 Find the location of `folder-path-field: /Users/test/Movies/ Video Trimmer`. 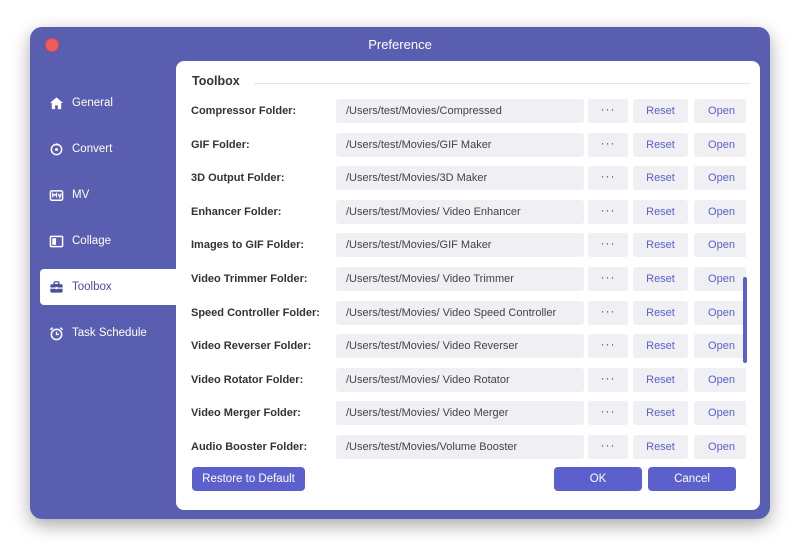

folder-path-field: /Users/test/Movies/ Video Trimmer is located at coordinates (460, 279).